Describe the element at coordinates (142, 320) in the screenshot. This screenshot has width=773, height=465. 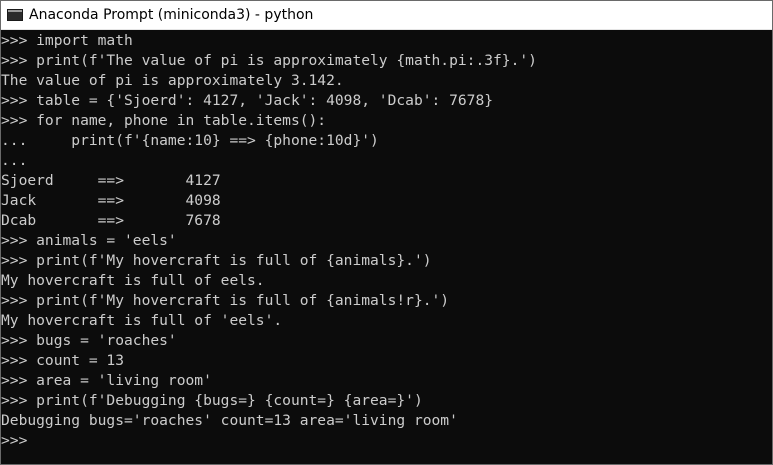
I see `console-line: My hovercraft is full of 'eels'.` at that location.